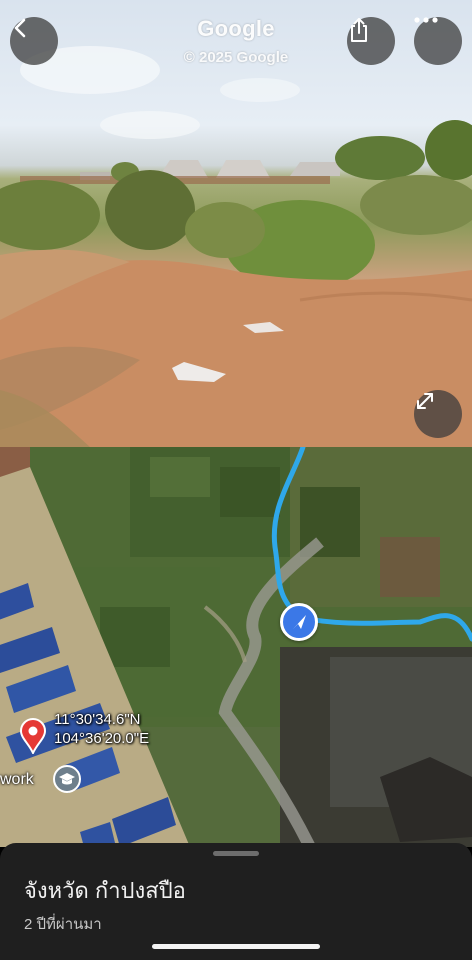 This screenshot has width=472, height=960. I want to click on expand-icon, so click(425, 401).